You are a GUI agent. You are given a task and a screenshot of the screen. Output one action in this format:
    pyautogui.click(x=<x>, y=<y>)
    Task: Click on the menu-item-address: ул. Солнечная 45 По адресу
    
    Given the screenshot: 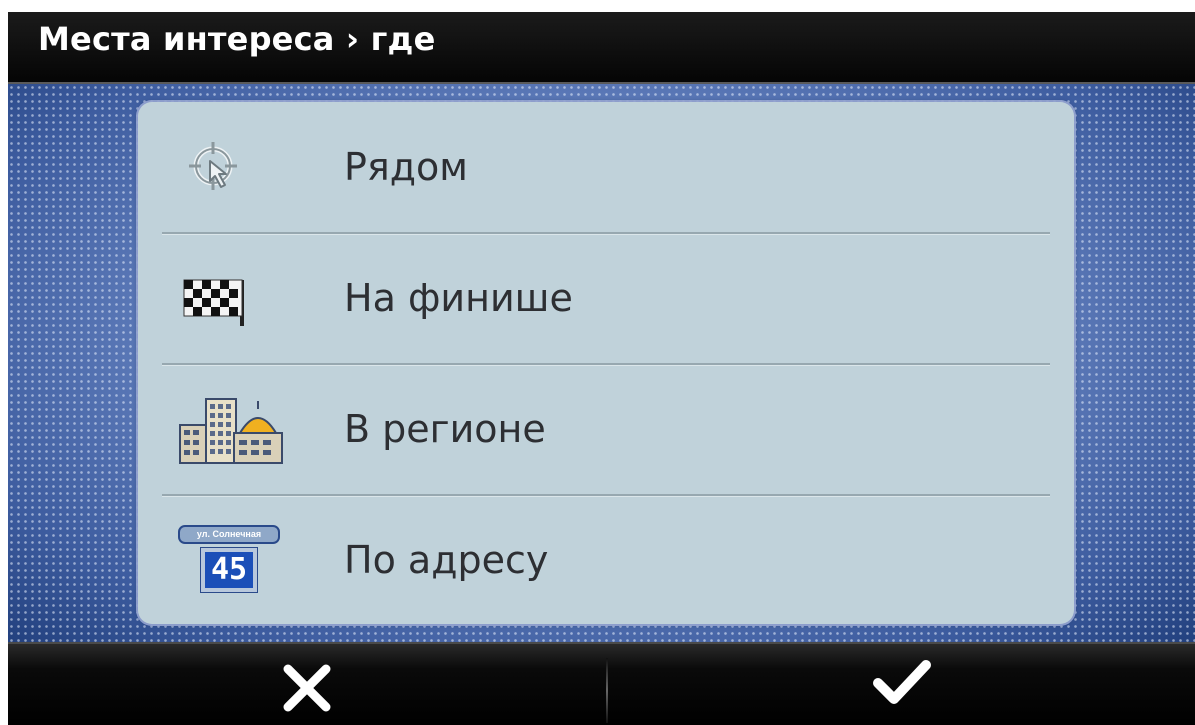 What is the action you would take?
    pyautogui.click(x=606, y=560)
    